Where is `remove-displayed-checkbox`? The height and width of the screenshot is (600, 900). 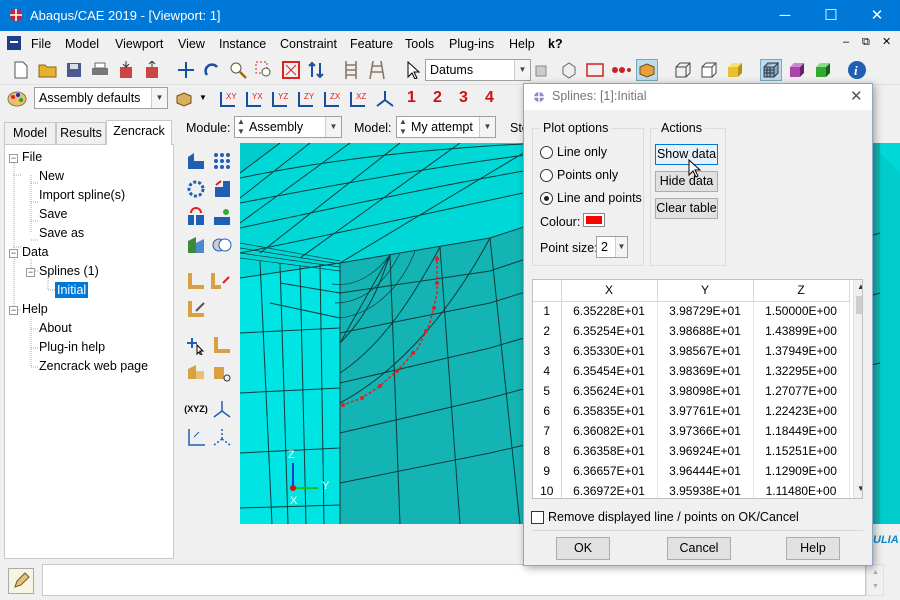
remove-displayed-checkbox is located at coordinates (537, 517).